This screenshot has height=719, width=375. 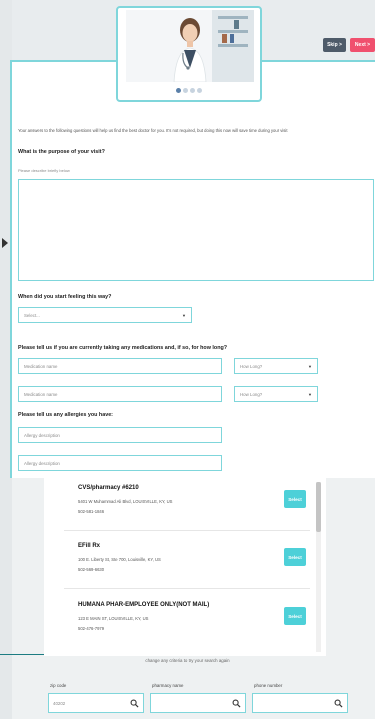 What do you see at coordinates (89, 546) in the screenshot?
I see `pharmacy-name: EFill Rx` at bounding box center [89, 546].